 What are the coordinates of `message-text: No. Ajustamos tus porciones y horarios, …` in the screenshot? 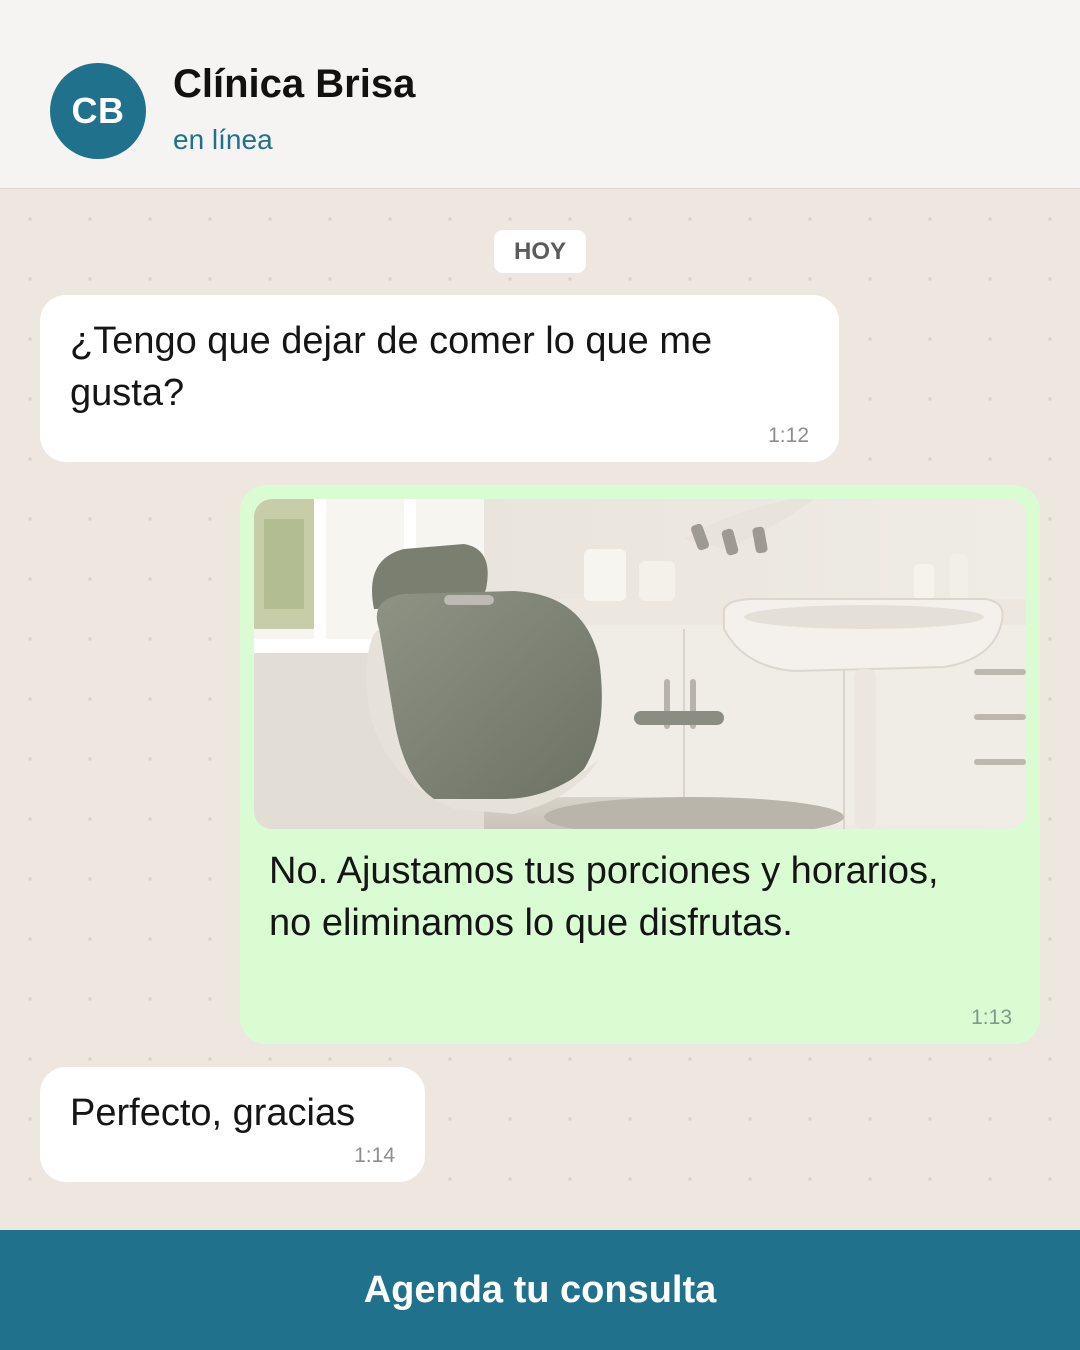 It's located at (604, 897).